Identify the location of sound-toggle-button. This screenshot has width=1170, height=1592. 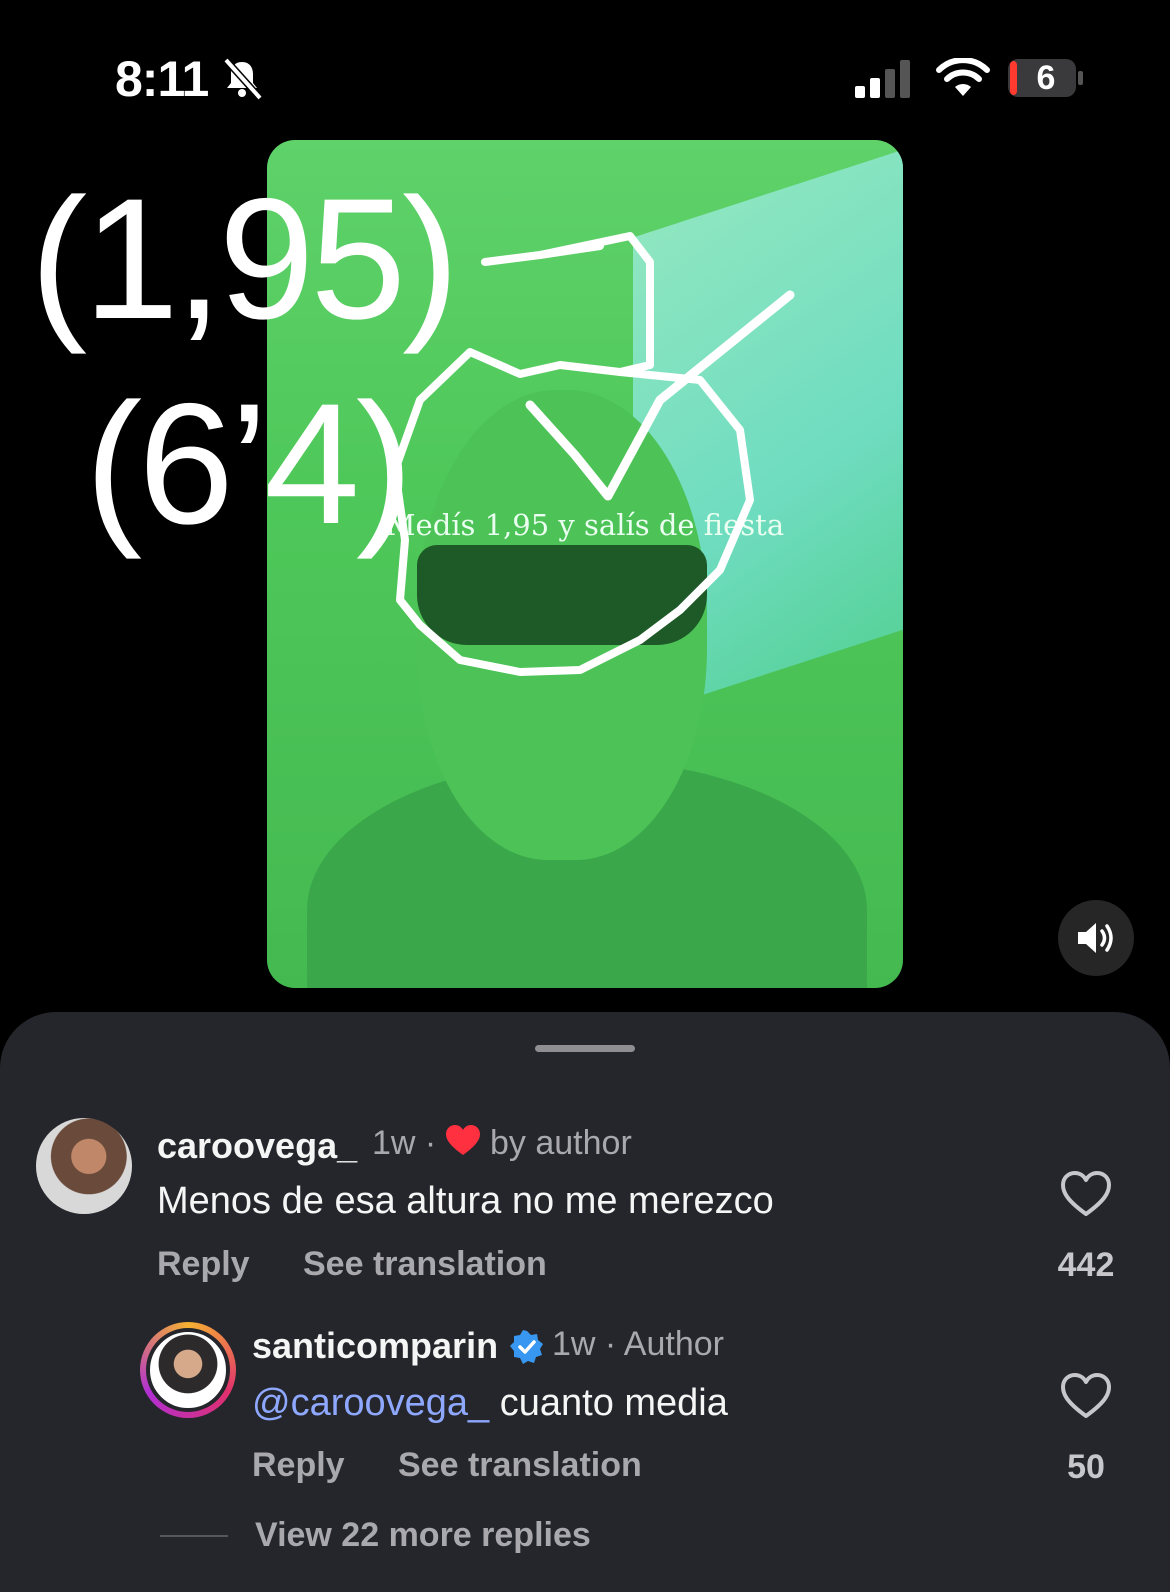
(1096, 938).